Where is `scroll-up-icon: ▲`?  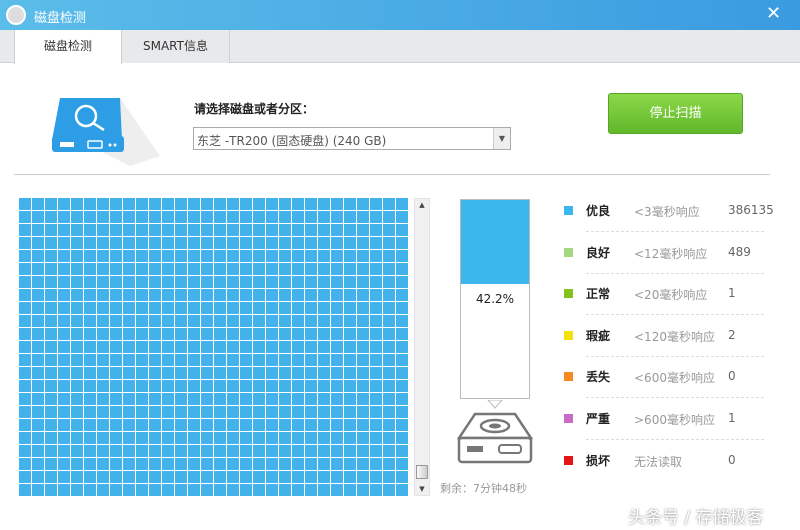 scroll-up-icon: ▲ is located at coordinates (422, 205).